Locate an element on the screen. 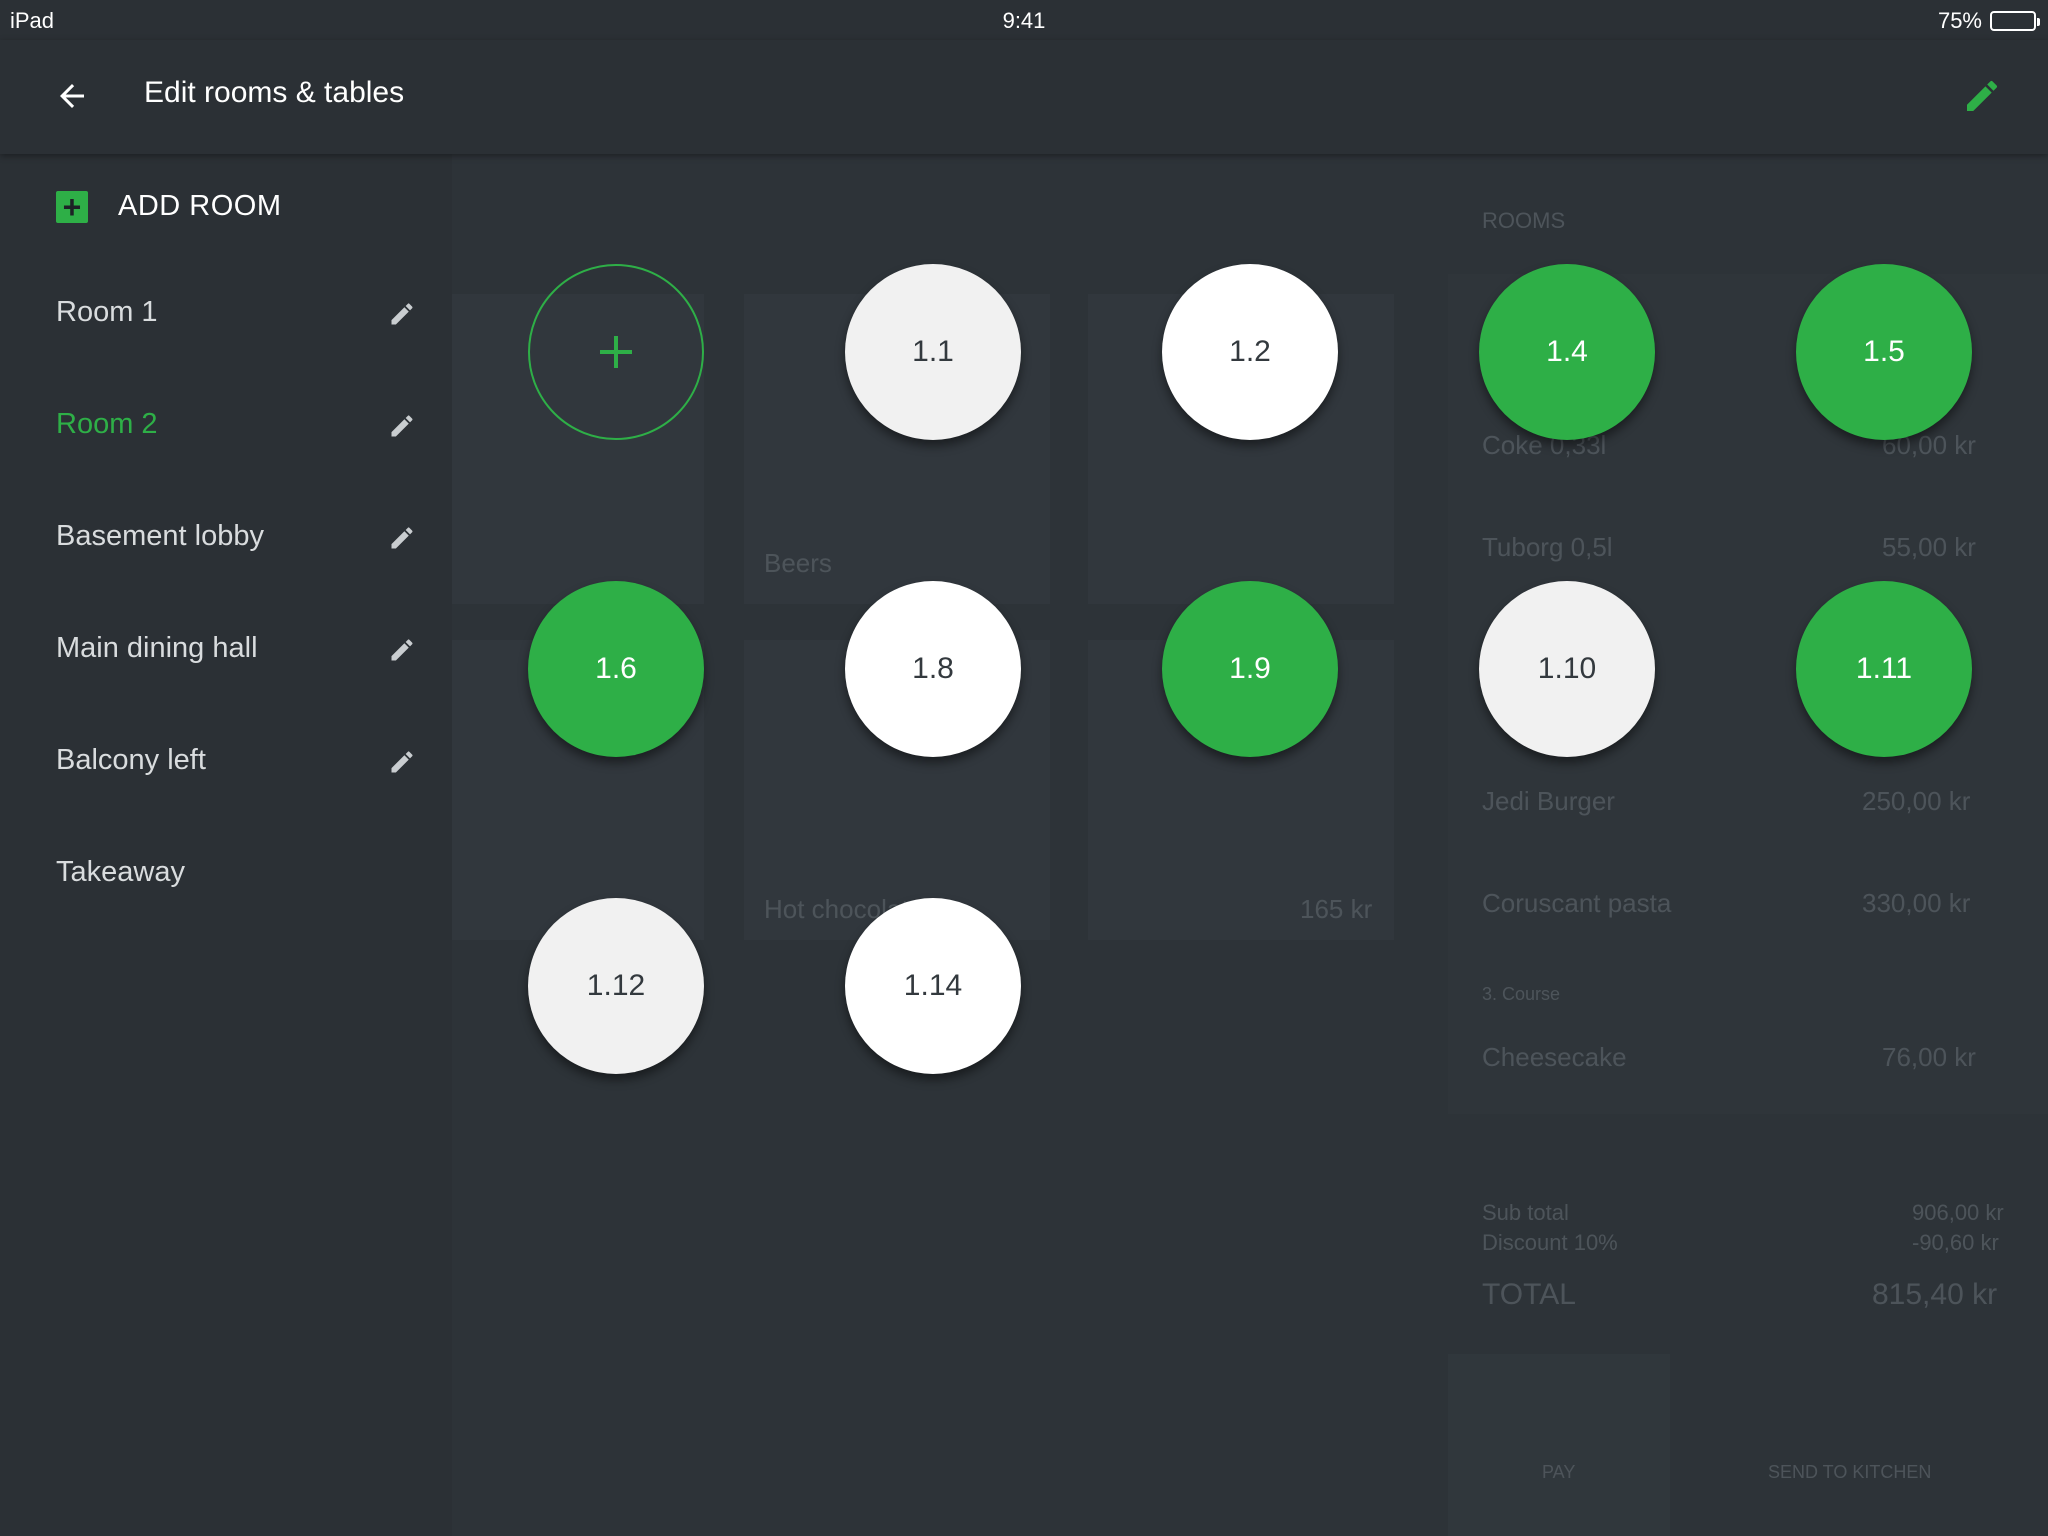 The image size is (2048, 1536). plus-icon is located at coordinates (616, 352).